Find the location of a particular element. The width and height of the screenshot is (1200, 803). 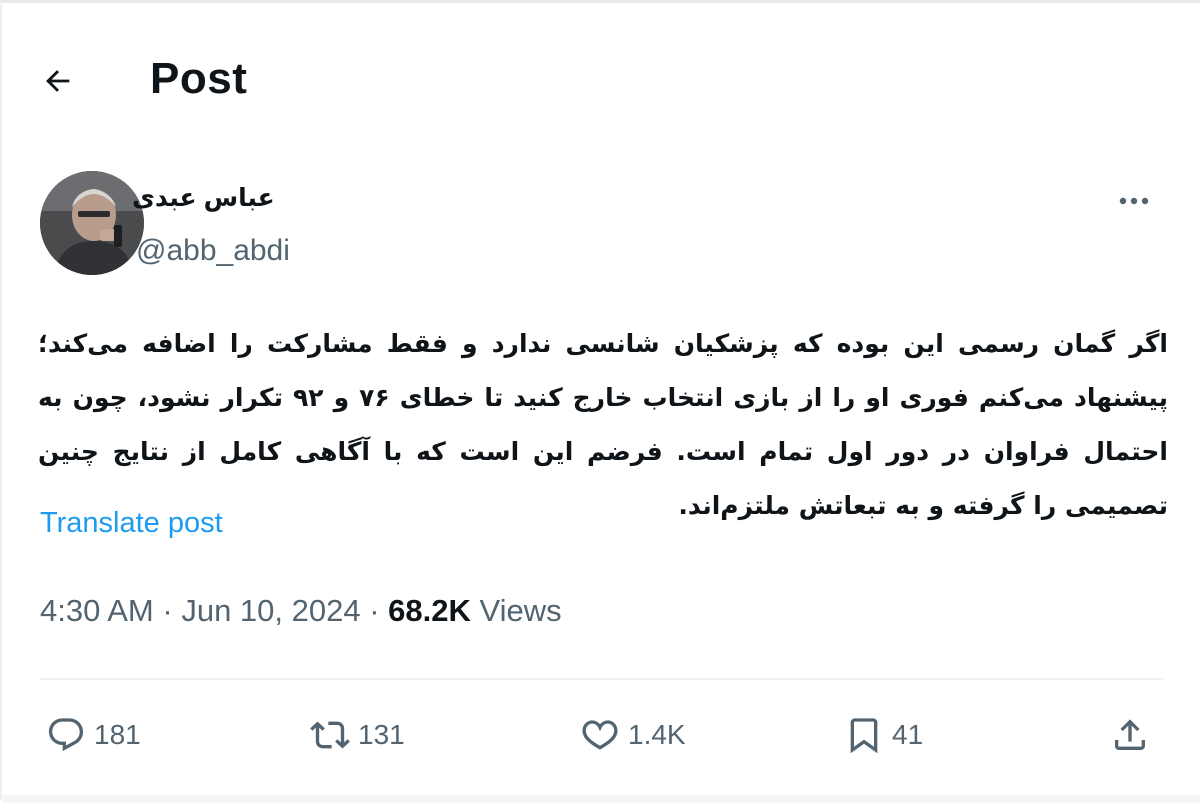

avatar is located at coordinates (92, 223).